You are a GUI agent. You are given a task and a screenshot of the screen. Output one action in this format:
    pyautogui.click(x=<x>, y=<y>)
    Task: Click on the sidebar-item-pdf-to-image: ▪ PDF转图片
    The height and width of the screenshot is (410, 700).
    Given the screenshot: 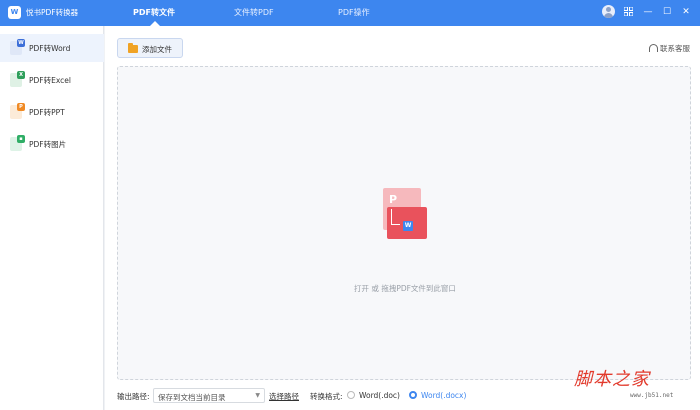 What is the action you would take?
    pyautogui.click(x=52, y=144)
    